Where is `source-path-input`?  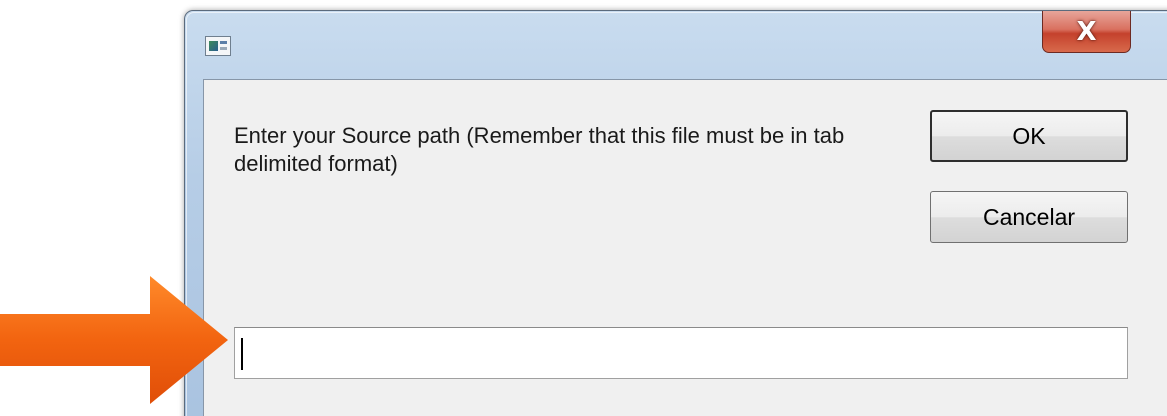 source-path-input is located at coordinates (681, 353).